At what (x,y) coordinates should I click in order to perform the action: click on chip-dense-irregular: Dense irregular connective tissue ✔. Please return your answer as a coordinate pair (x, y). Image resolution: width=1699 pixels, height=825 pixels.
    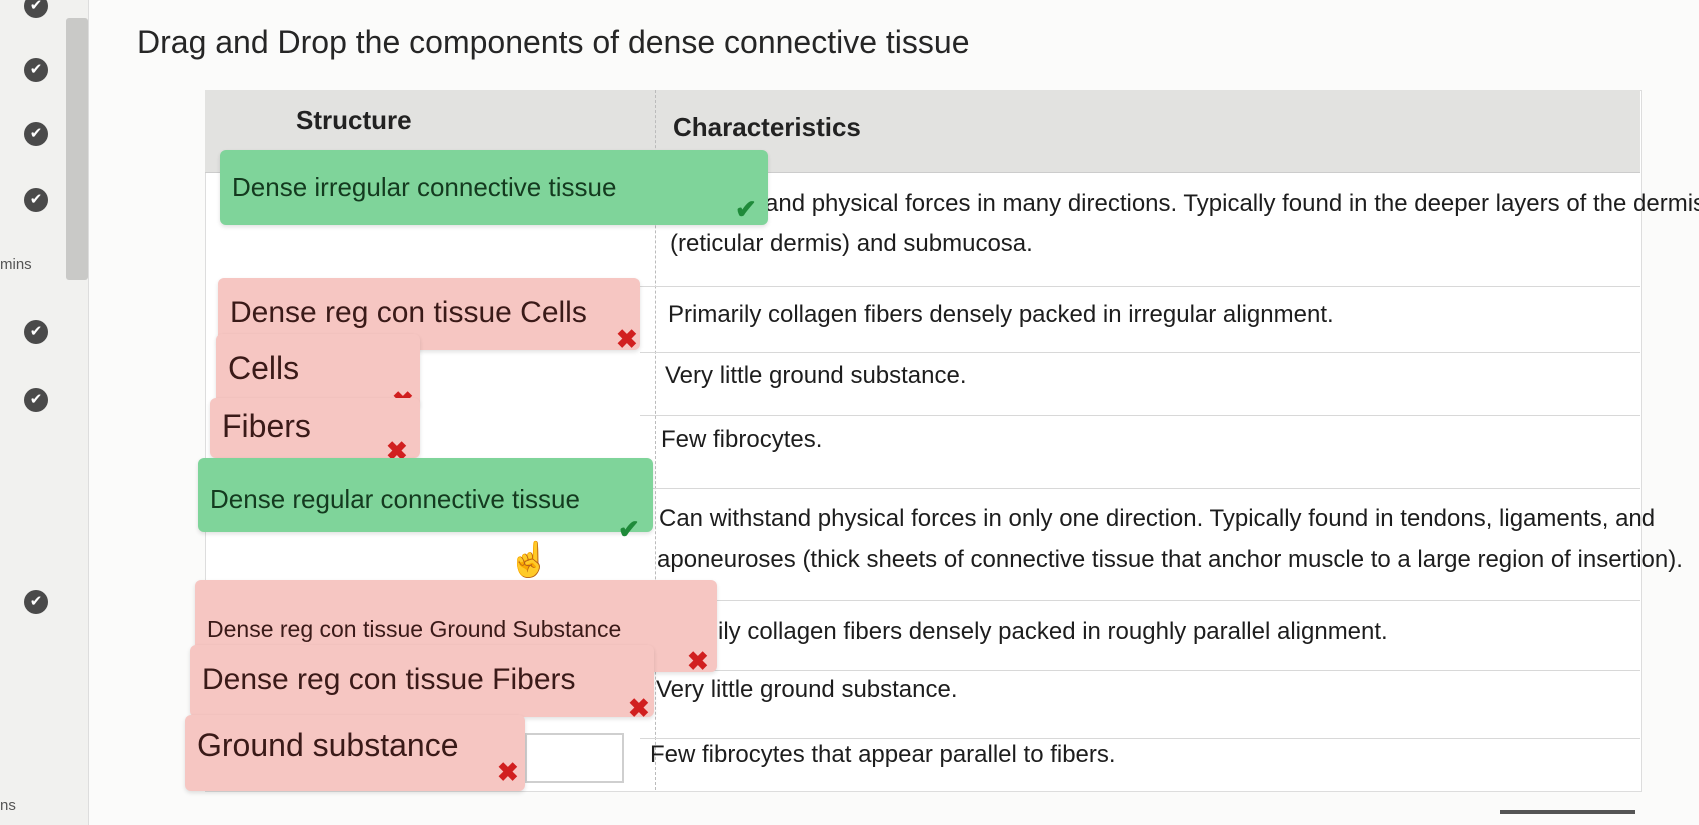
    Looking at the image, I should click on (494, 187).